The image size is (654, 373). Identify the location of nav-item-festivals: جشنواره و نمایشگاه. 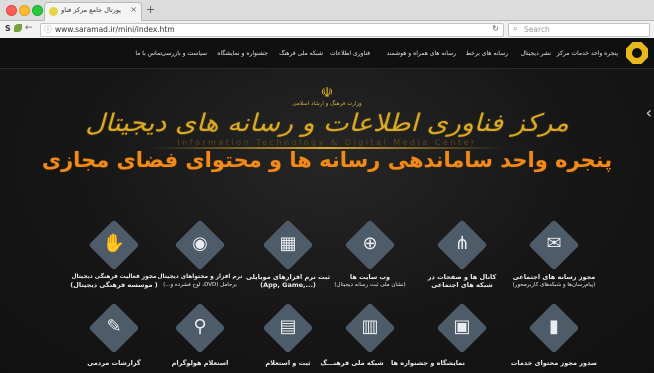
(242, 53).